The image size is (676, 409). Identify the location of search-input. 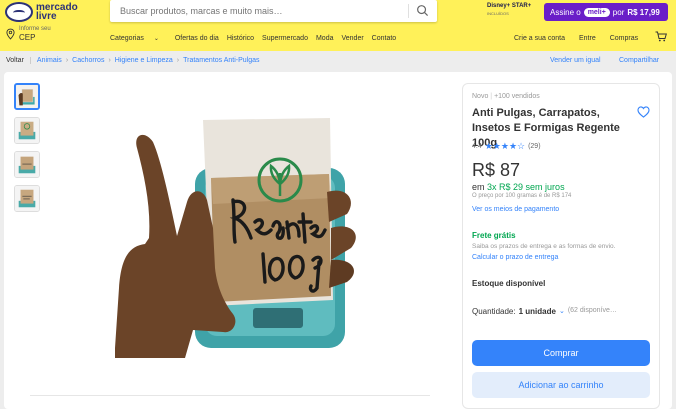
(255, 11).